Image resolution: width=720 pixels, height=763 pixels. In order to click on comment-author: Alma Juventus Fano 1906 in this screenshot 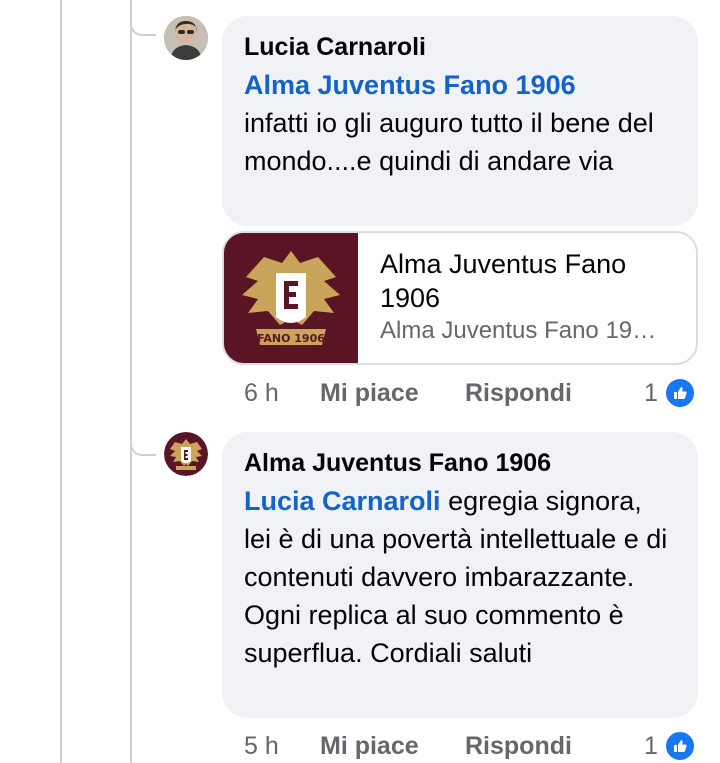, I will do `click(460, 463)`.